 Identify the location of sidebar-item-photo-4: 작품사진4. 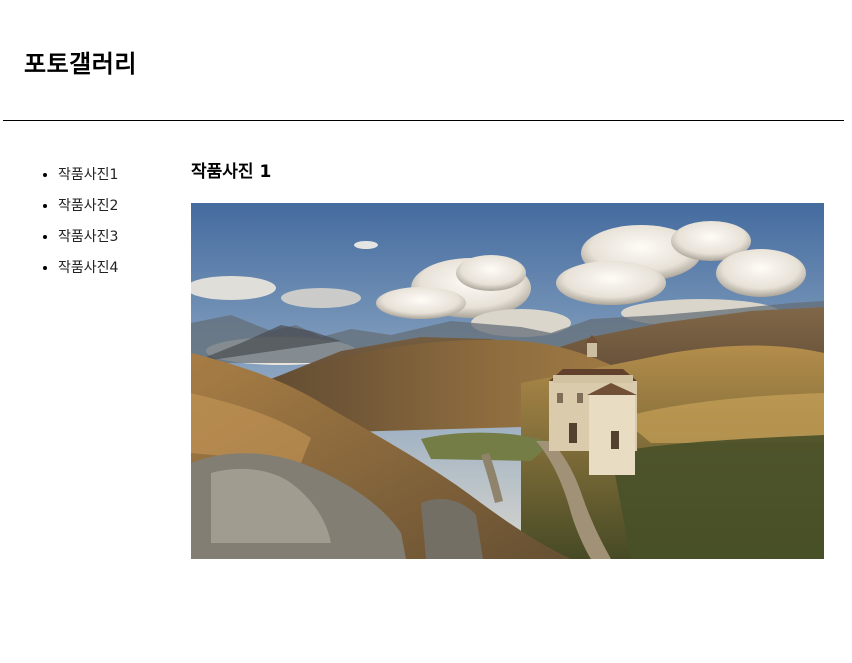
(119, 268).